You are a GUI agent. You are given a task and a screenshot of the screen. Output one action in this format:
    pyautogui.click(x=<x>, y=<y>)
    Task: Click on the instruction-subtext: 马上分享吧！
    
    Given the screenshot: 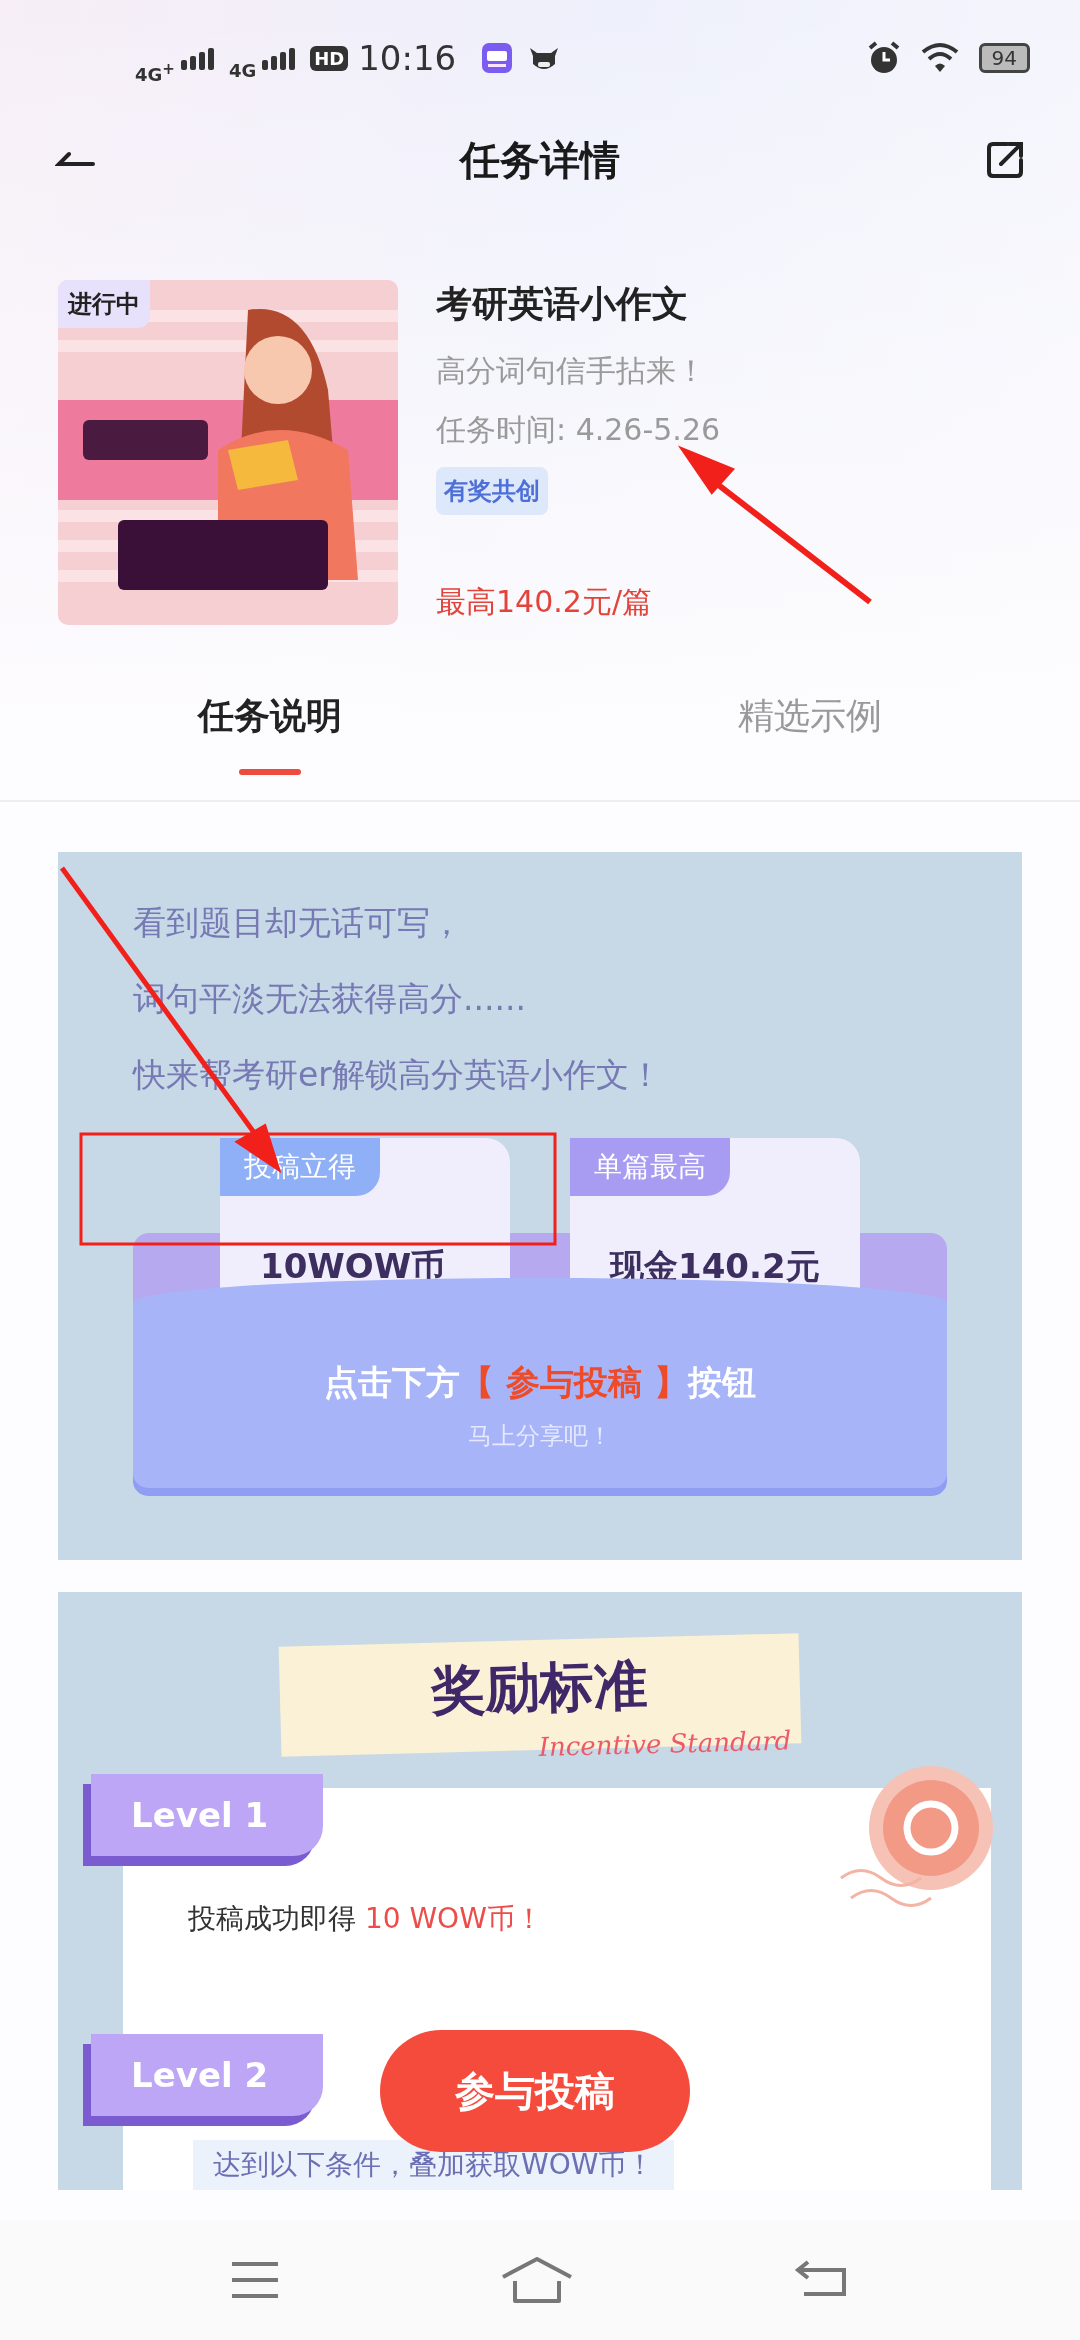 What is the action you would take?
    pyautogui.click(x=540, y=1436)
    